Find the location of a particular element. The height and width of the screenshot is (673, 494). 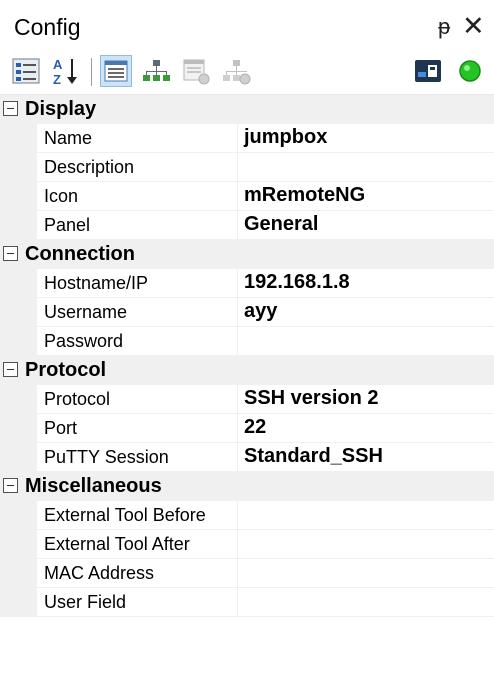

alphabetical-button: A Z is located at coordinates (66, 71).